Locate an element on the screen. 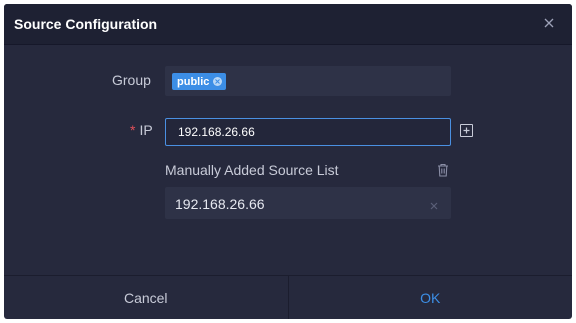 The width and height of the screenshot is (576, 323). trash-icon is located at coordinates (443, 170).